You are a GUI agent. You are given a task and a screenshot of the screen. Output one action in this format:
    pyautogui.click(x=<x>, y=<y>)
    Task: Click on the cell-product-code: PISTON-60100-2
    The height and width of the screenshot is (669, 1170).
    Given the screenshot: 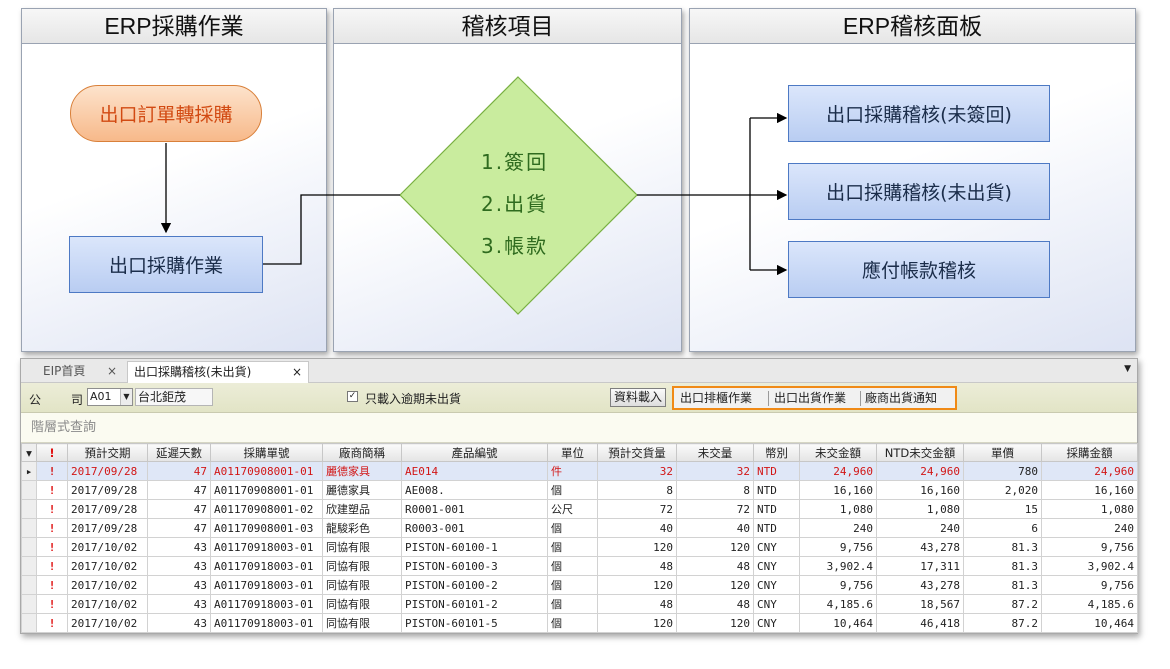 What is the action you would take?
    pyautogui.click(x=474, y=585)
    